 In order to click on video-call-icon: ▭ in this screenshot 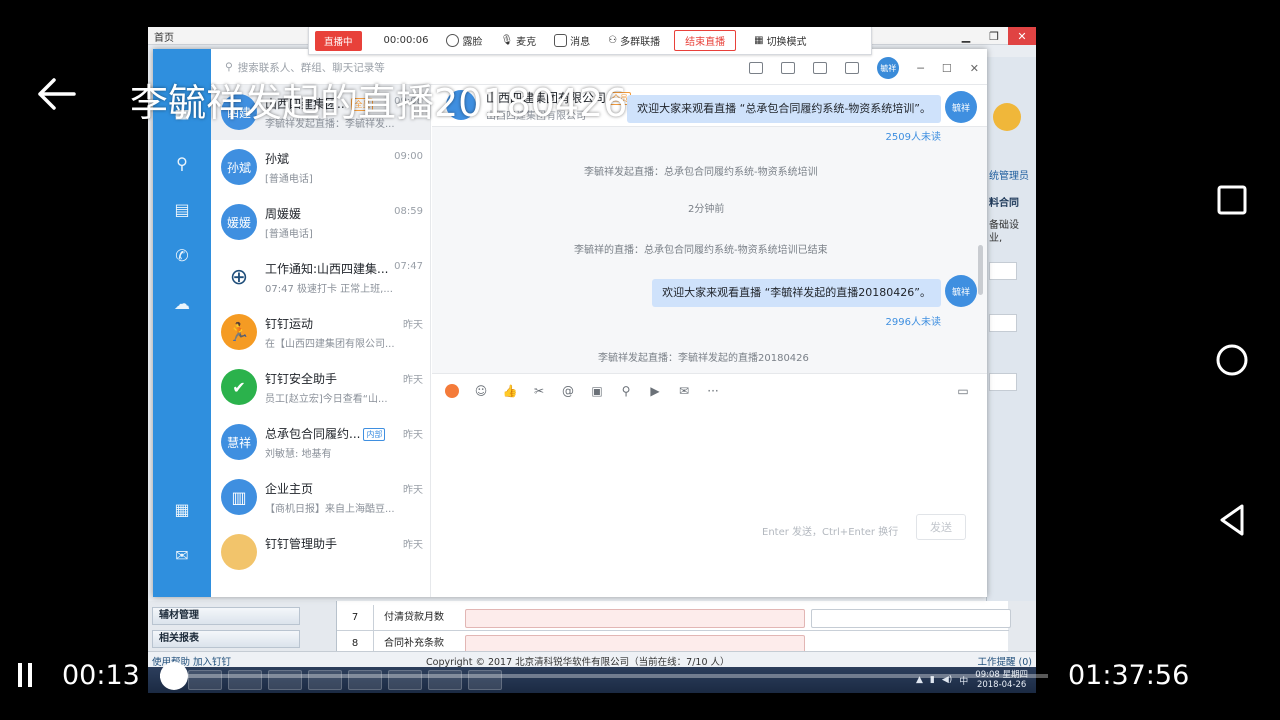, I will do `click(963, 391)`.